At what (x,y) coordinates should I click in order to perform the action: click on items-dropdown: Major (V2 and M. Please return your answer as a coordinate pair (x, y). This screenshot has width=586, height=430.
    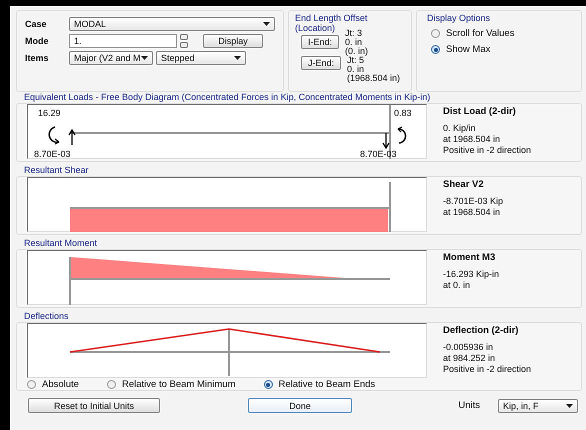
    Looking at the image, I should click on (111, 58).